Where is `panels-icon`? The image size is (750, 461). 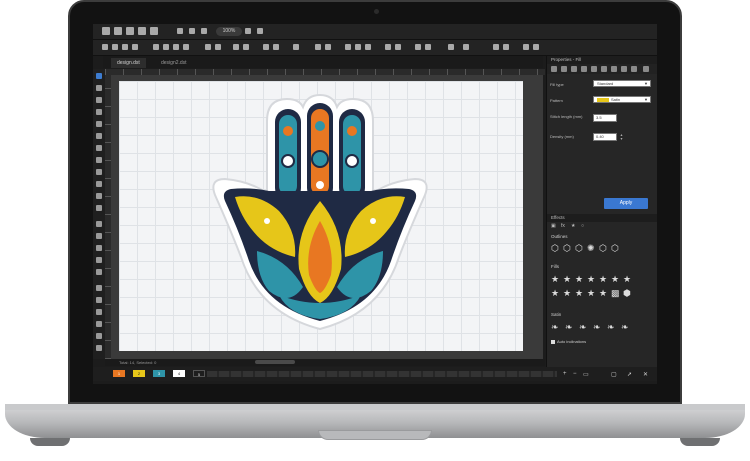 panels-icon is located at coordinates (536, 47).